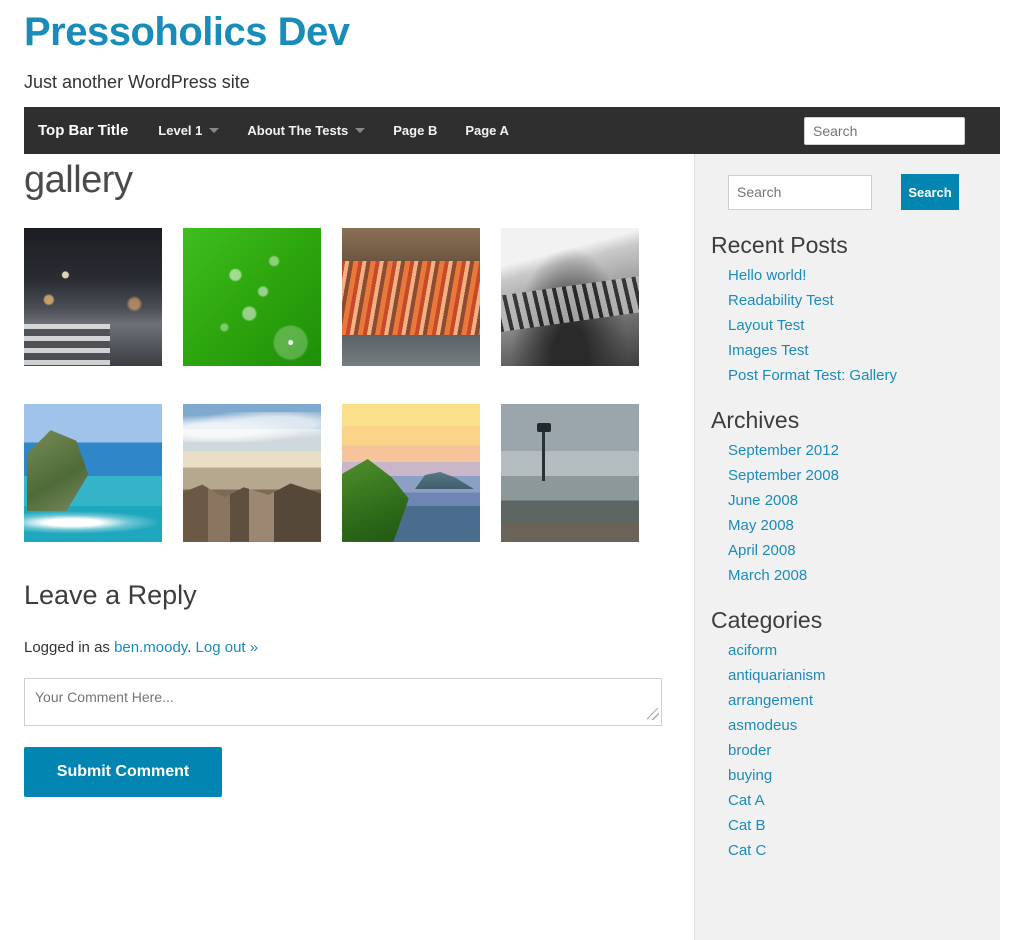 This screenshot has width=1026, height=940. What do you see at coordinates (746, 800) in the screenshot?
I see `category-link: Cat A` at bounding box center [746, 800].